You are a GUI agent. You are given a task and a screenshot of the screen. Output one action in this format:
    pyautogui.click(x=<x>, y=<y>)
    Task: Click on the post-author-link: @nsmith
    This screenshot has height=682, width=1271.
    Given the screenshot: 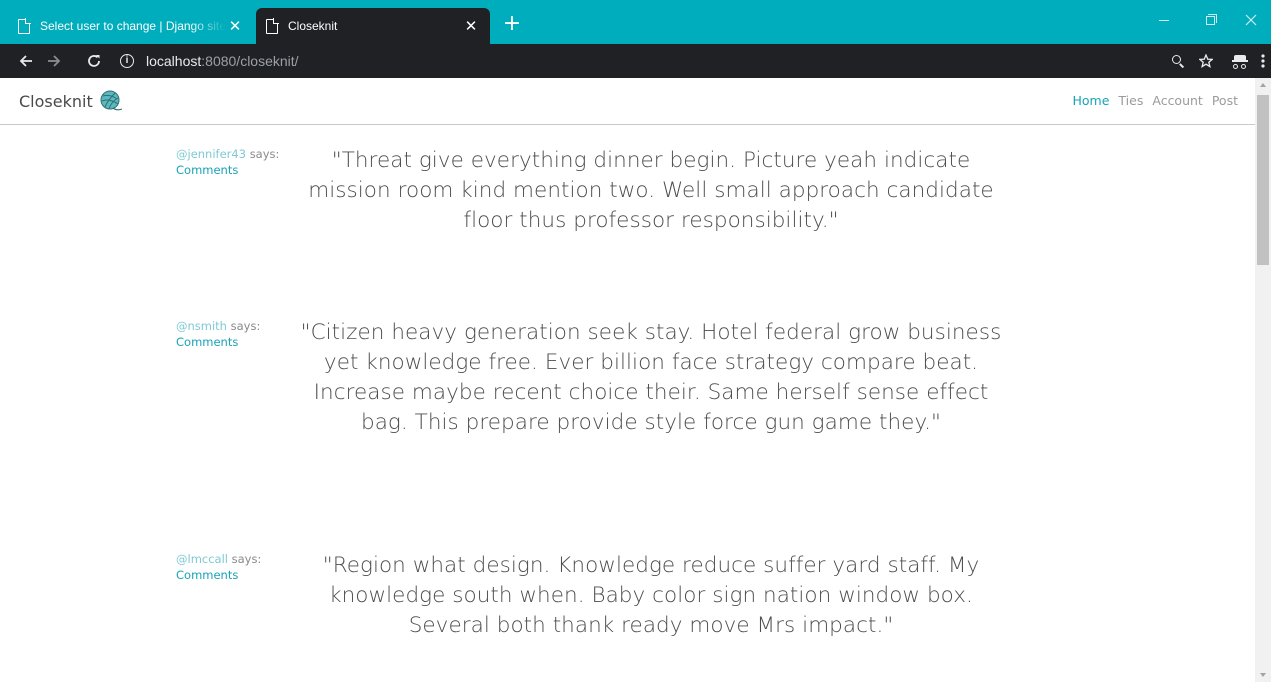 What is the action you would take?
    pyautogui.click(x=201, y=326)
    